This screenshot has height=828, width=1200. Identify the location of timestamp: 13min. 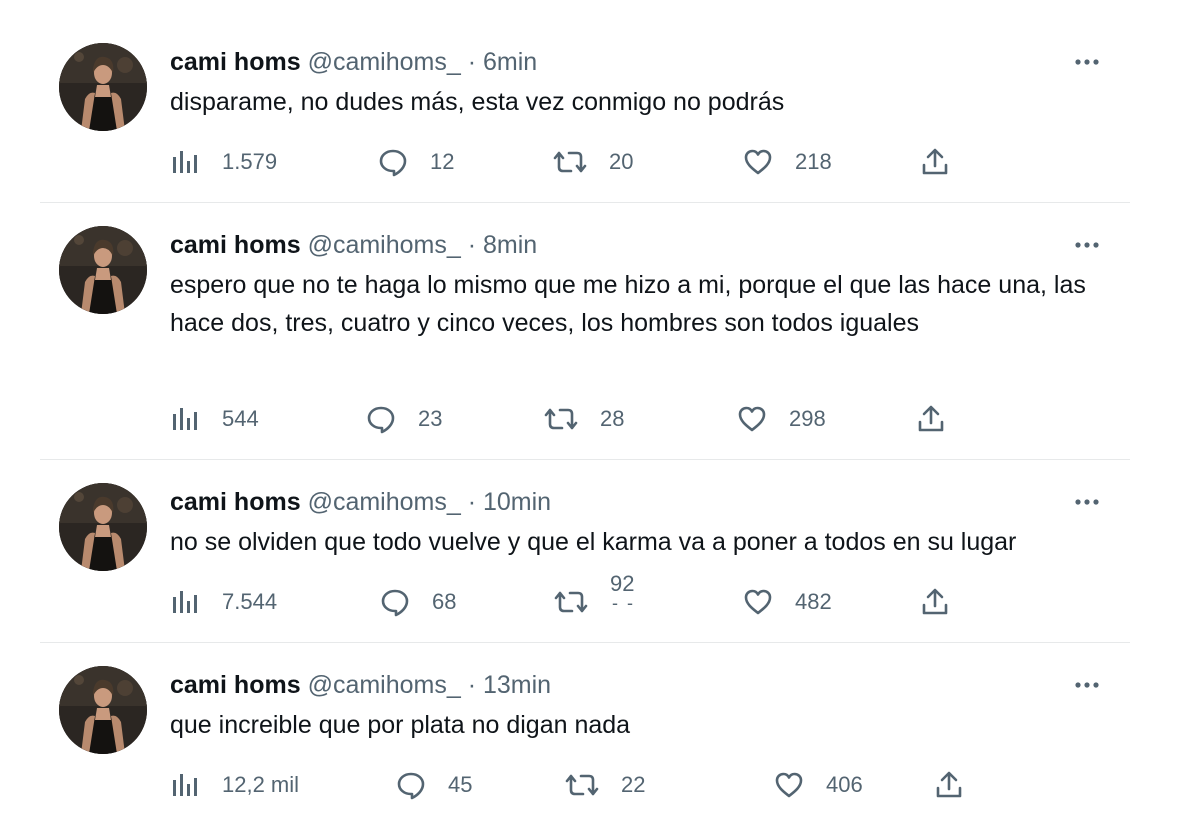
(517, 685).